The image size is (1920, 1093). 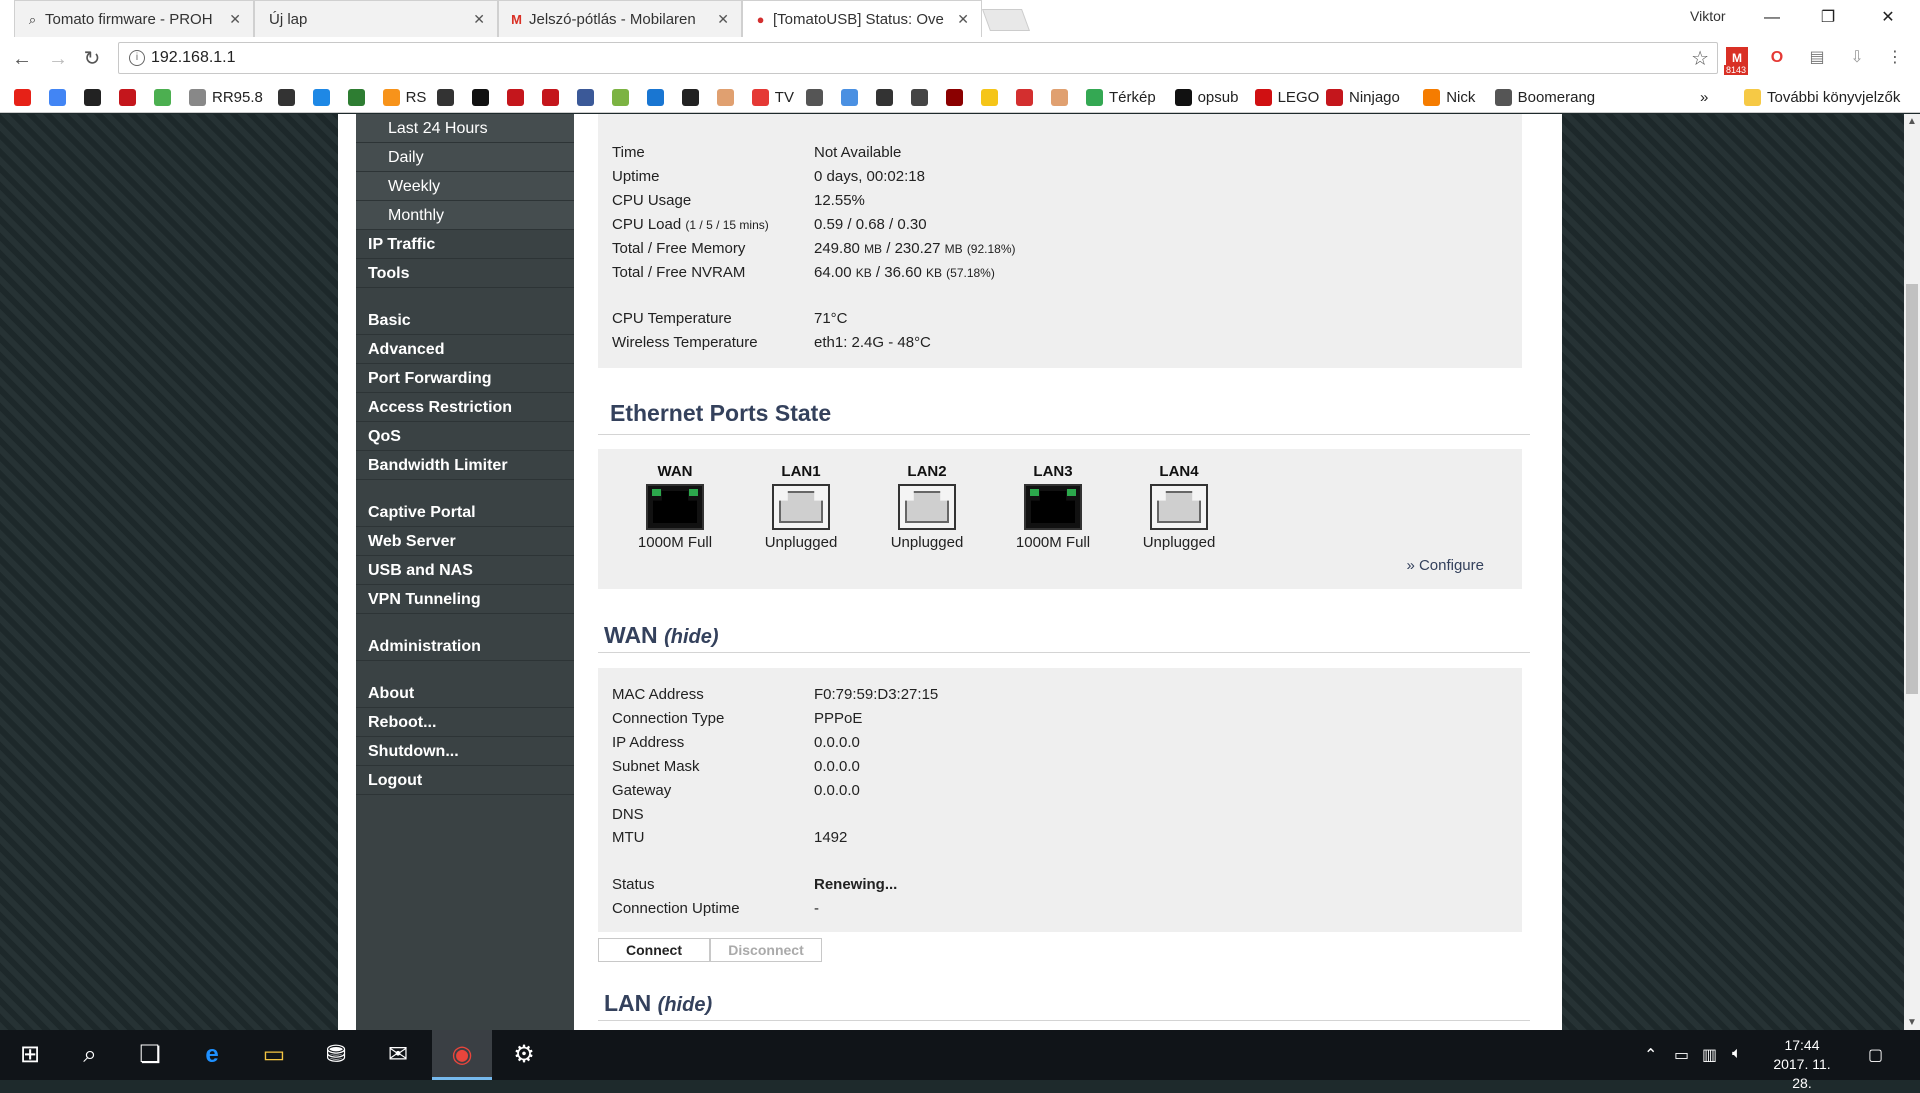 What do you see at coordinates (398, 1055) in the screenshot?
I see `mail-icon: ✉` at bounding box center [398, 1055].